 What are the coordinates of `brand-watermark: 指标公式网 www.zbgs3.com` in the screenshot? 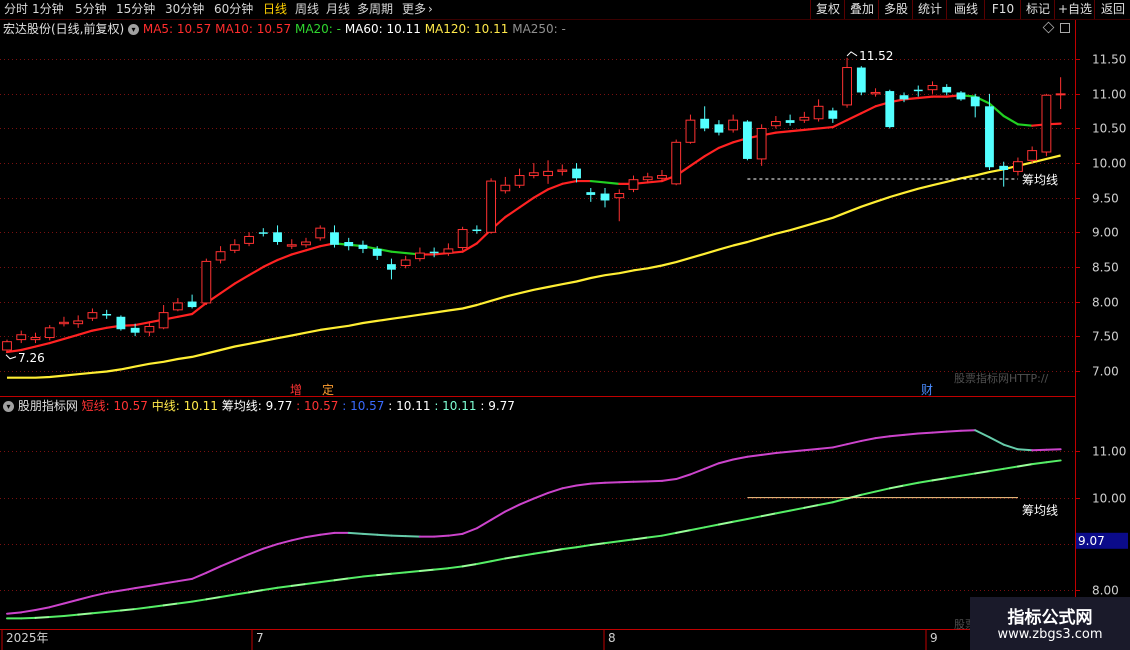 It's located at (1050, 623).